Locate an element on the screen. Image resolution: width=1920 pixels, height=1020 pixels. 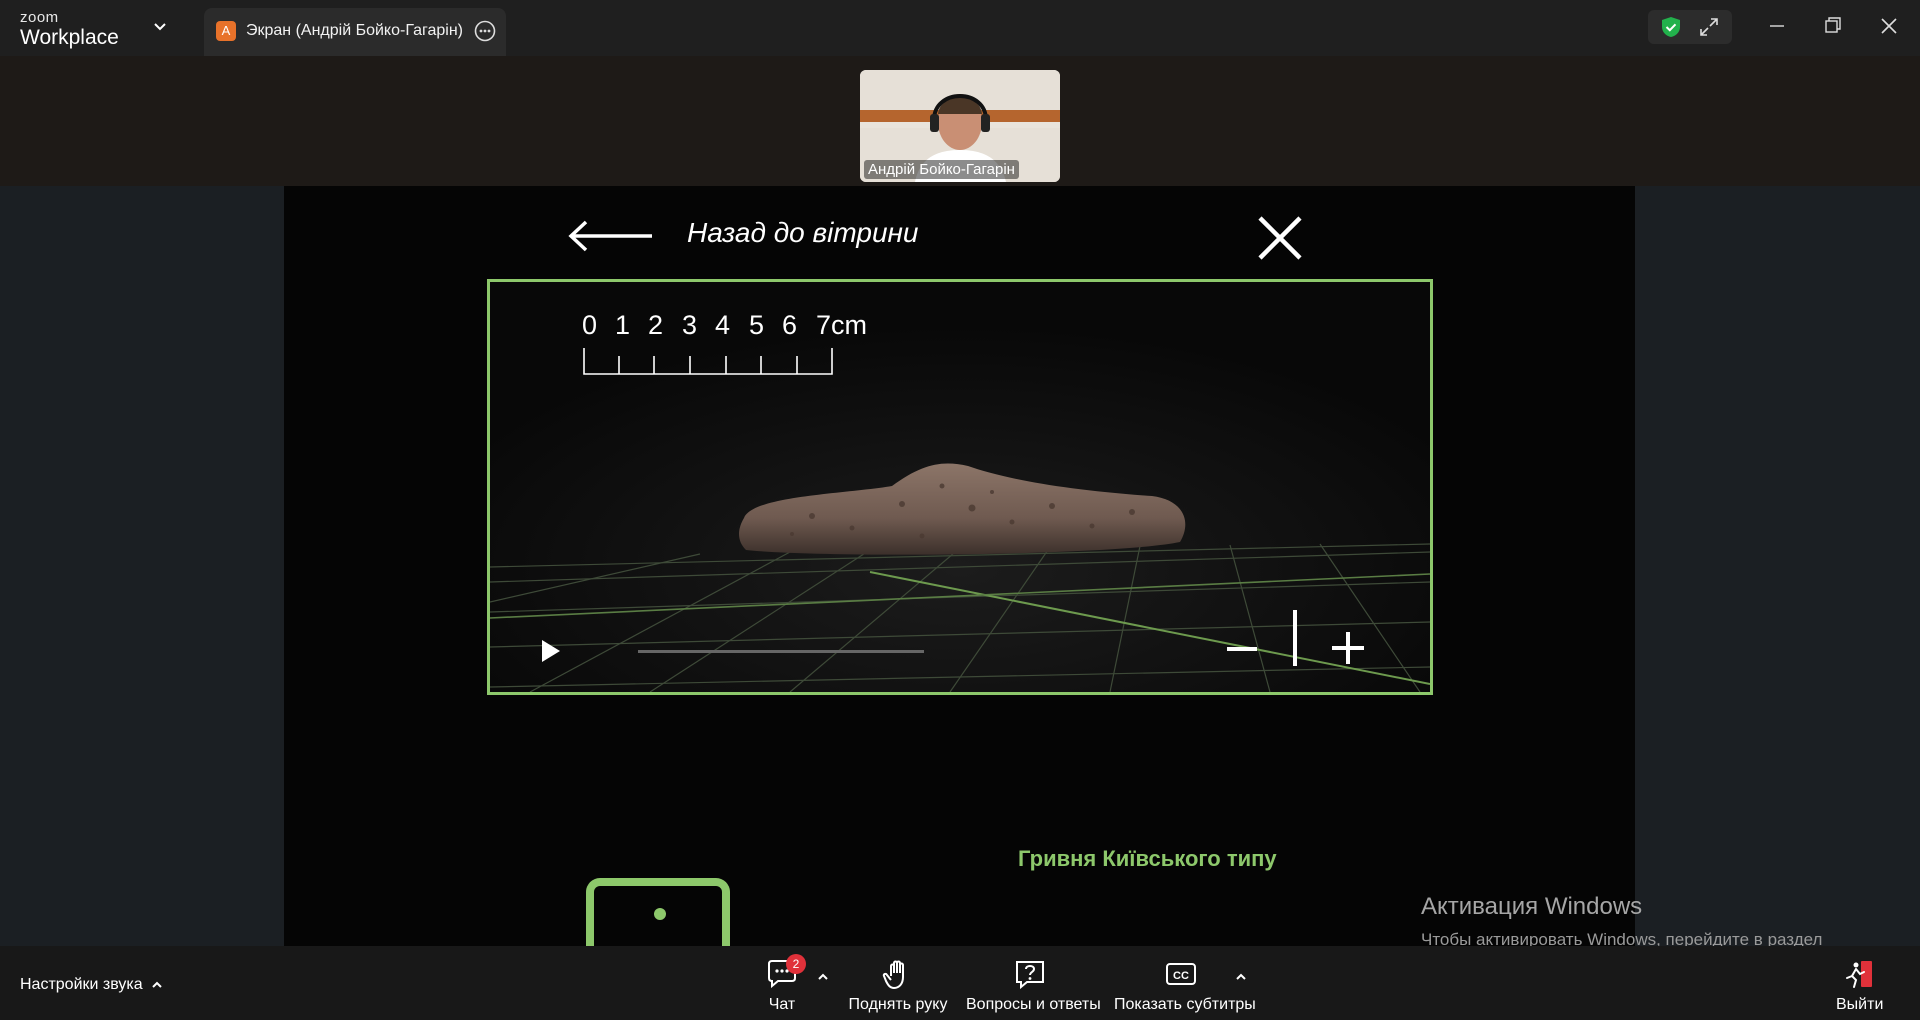
leave-button: Выйти is located at coordinates (1860, 986).